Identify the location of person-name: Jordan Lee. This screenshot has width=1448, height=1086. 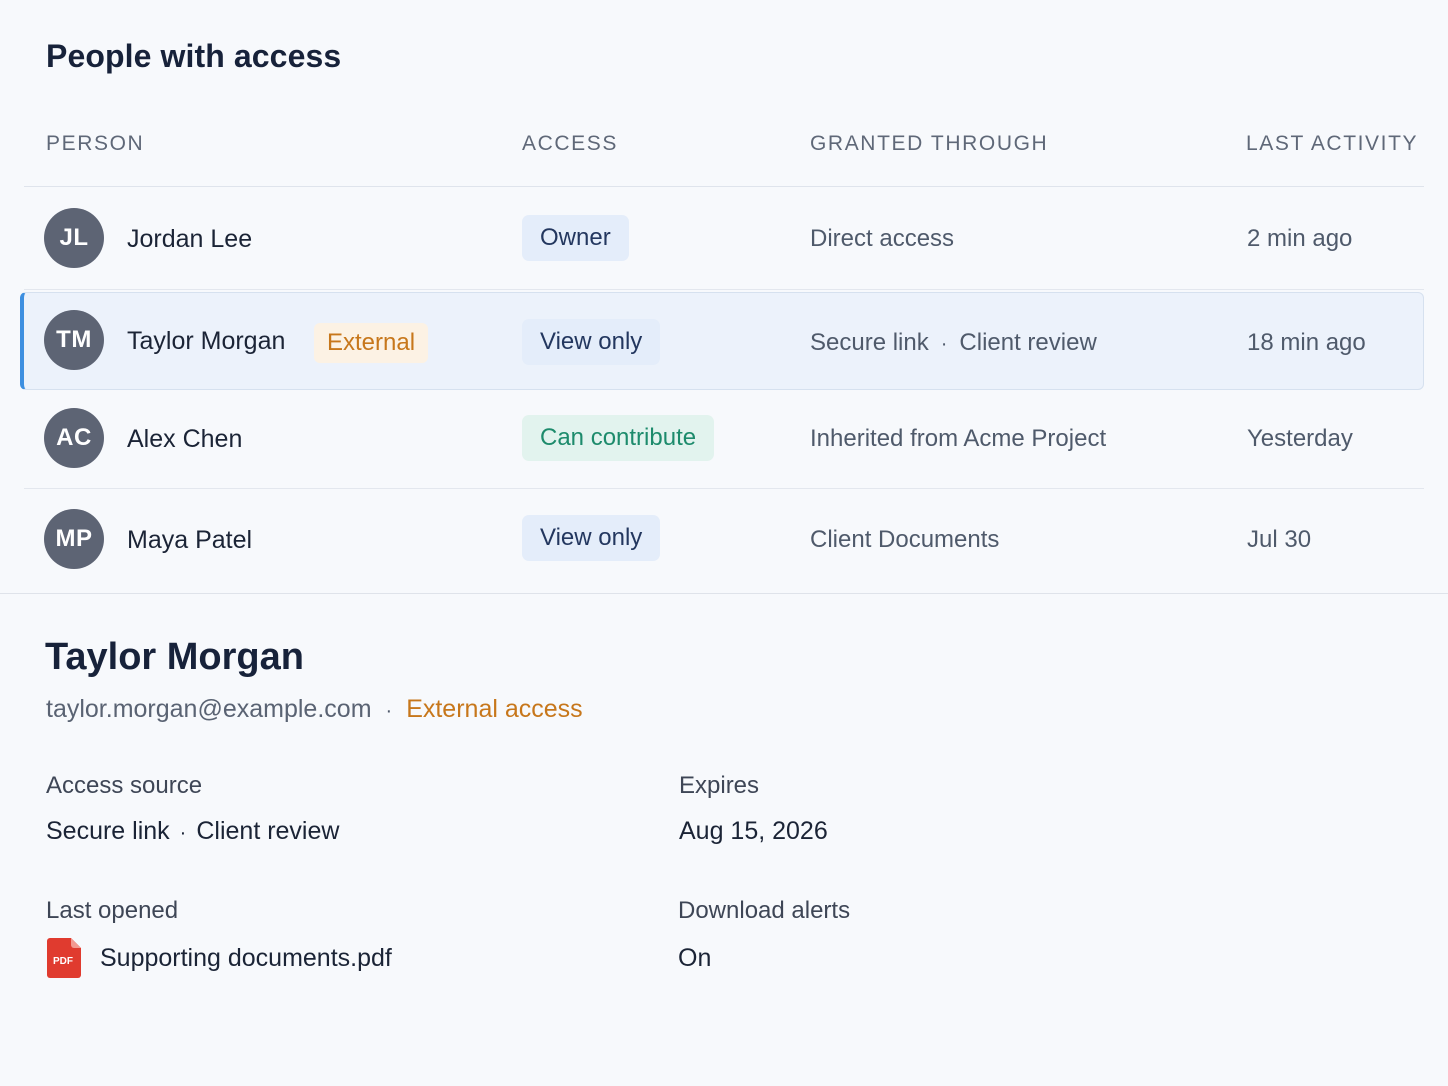
(190, 239).